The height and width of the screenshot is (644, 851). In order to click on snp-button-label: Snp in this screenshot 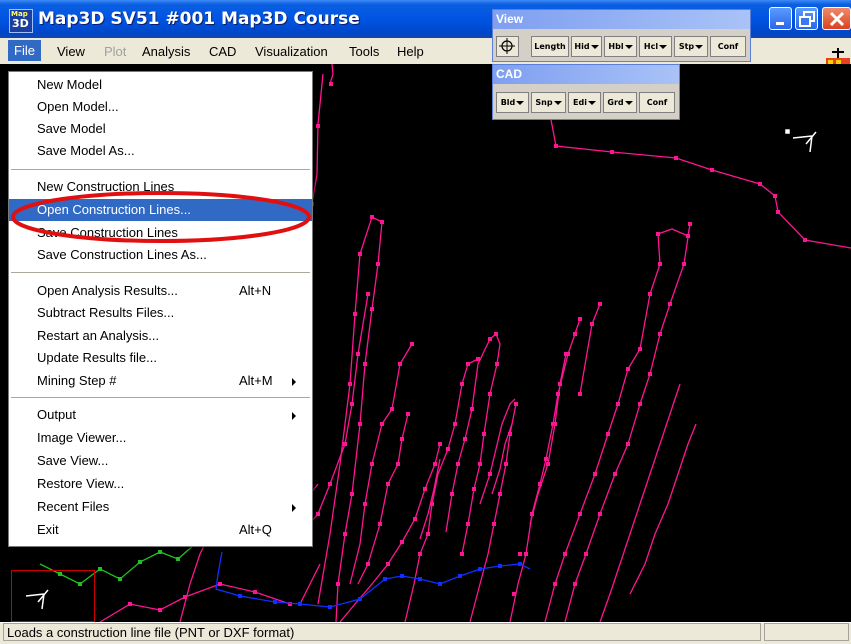, I will do `click(544, 102)`.